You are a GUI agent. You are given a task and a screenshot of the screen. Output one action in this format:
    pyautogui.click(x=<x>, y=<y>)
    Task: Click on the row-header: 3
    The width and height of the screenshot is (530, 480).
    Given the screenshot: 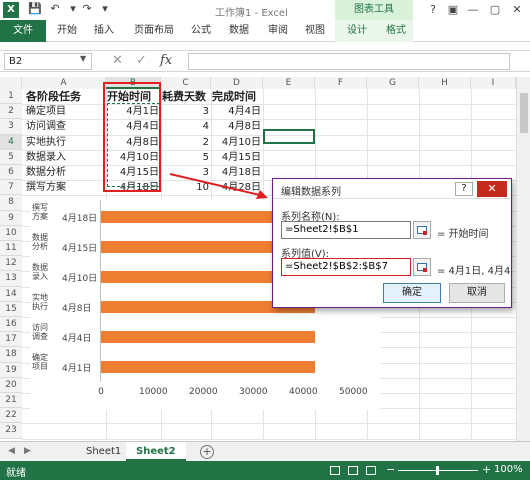 What is the action you would take?
    pyautogui.click(x=11, y=127)
    